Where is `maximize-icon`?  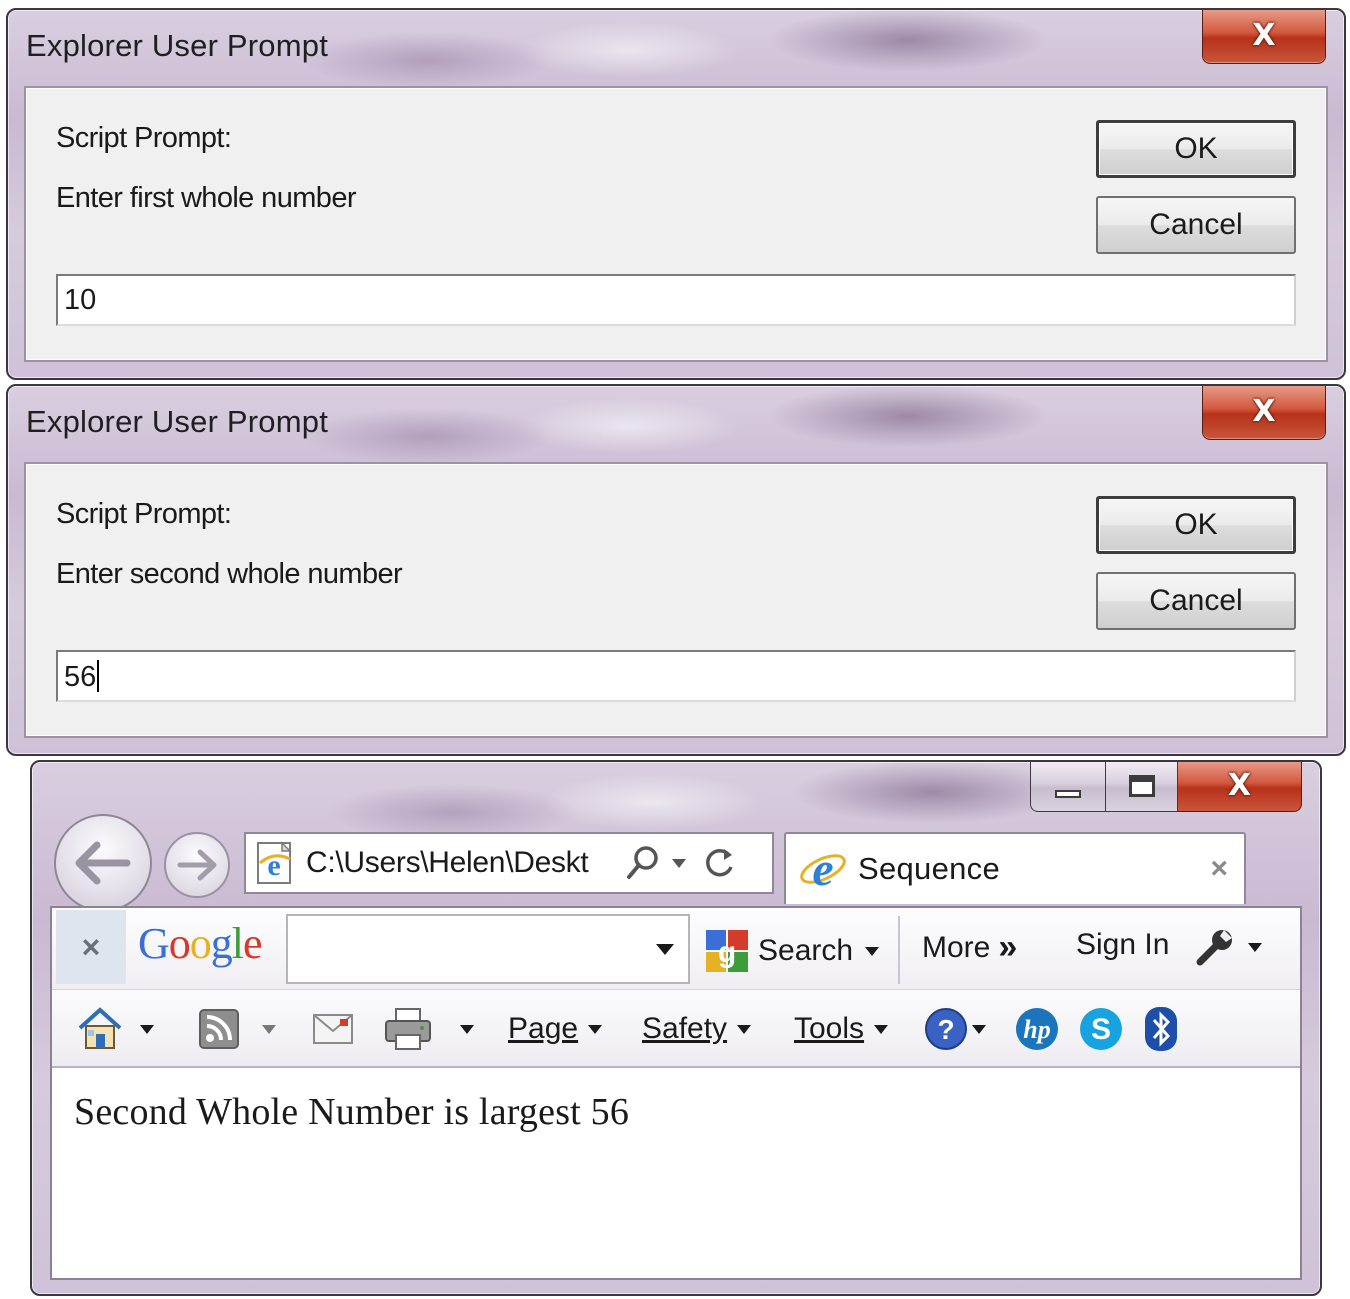 maximize-icon is located at coordinates (1141, 785).